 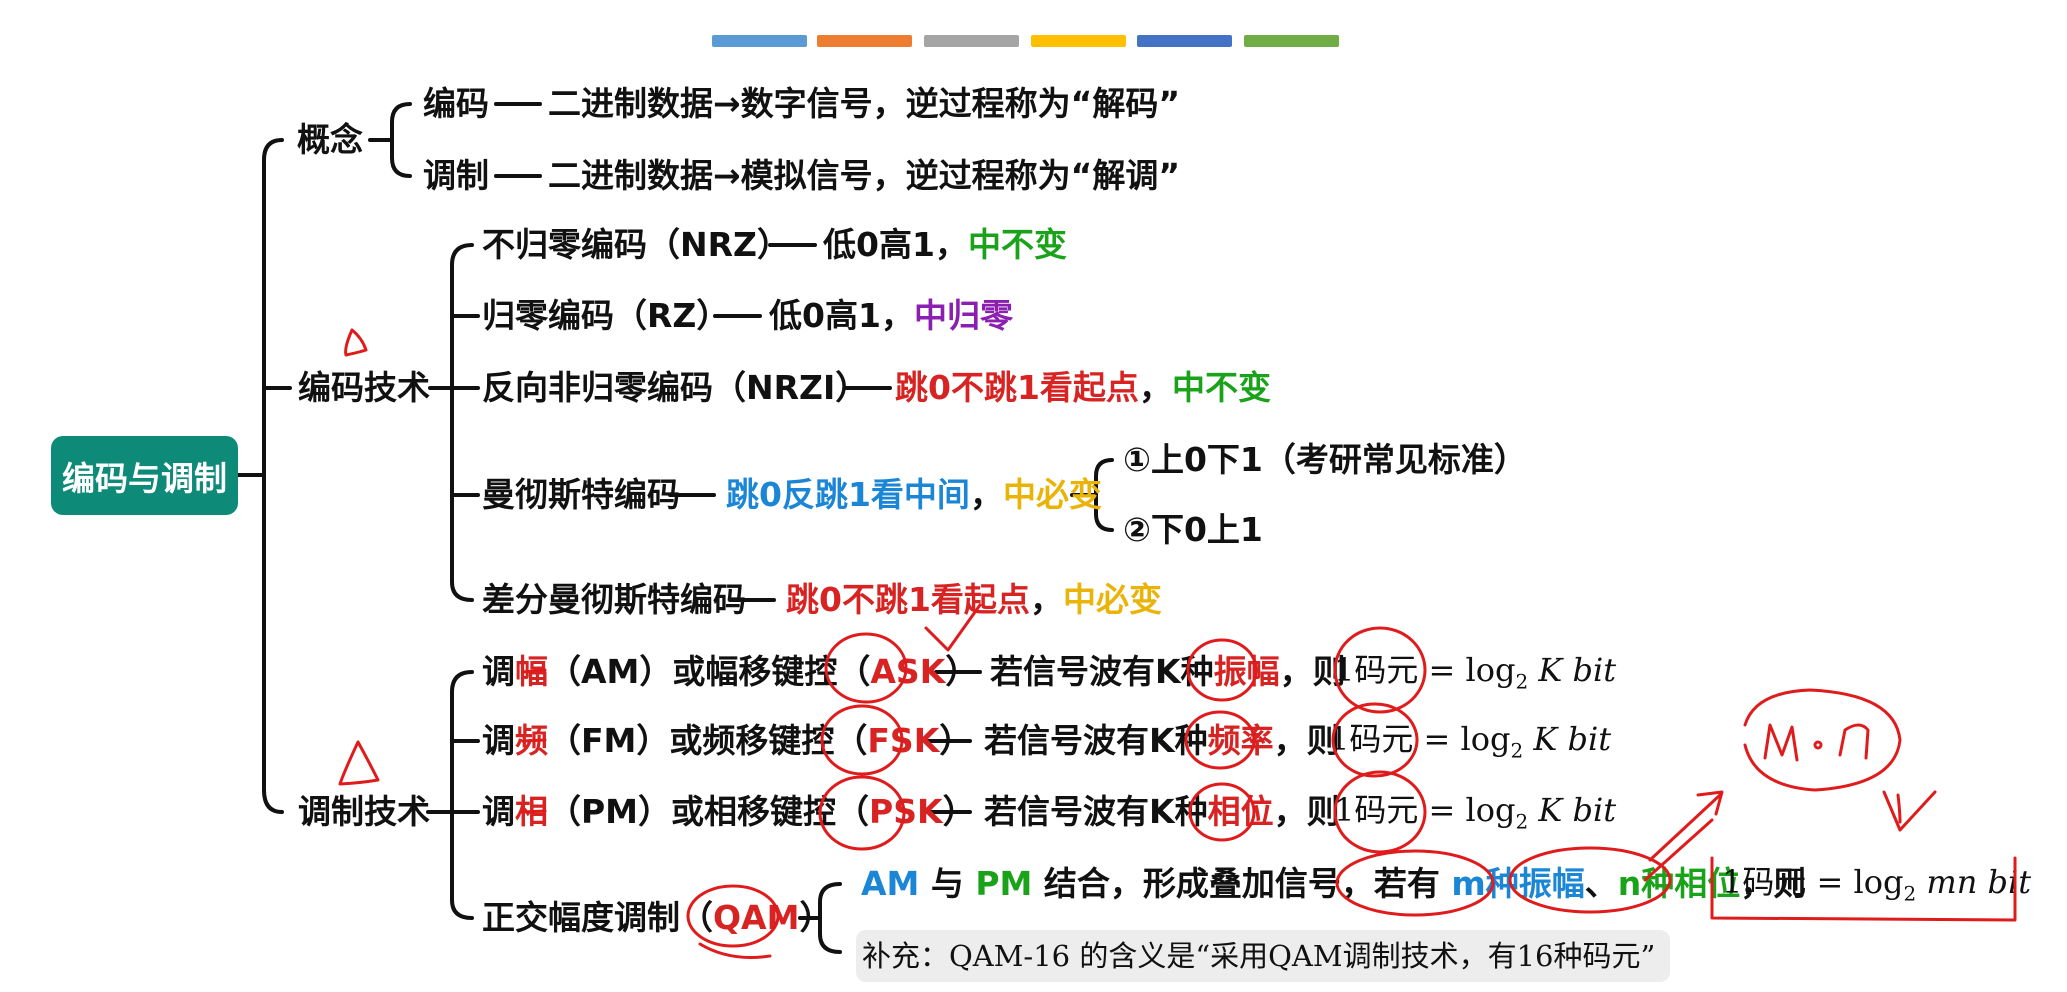 What do you see at coordinates (1854, 741) in the screenshot?
I see `handwritten-n` at bounding box center [1854, 741].